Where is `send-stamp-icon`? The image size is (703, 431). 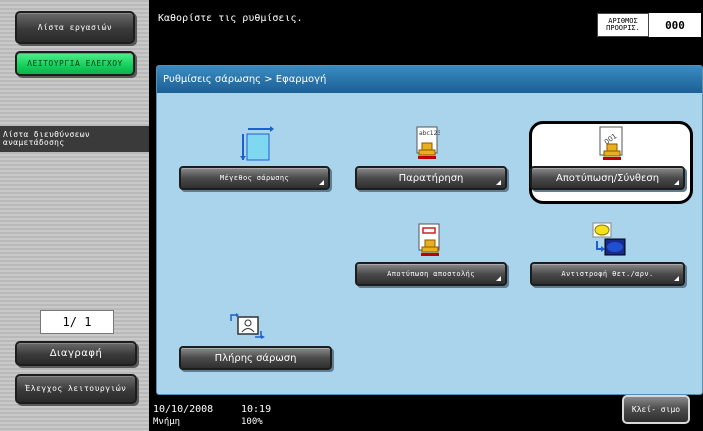 send-stamp-icon is located at coordinates (429, 239).